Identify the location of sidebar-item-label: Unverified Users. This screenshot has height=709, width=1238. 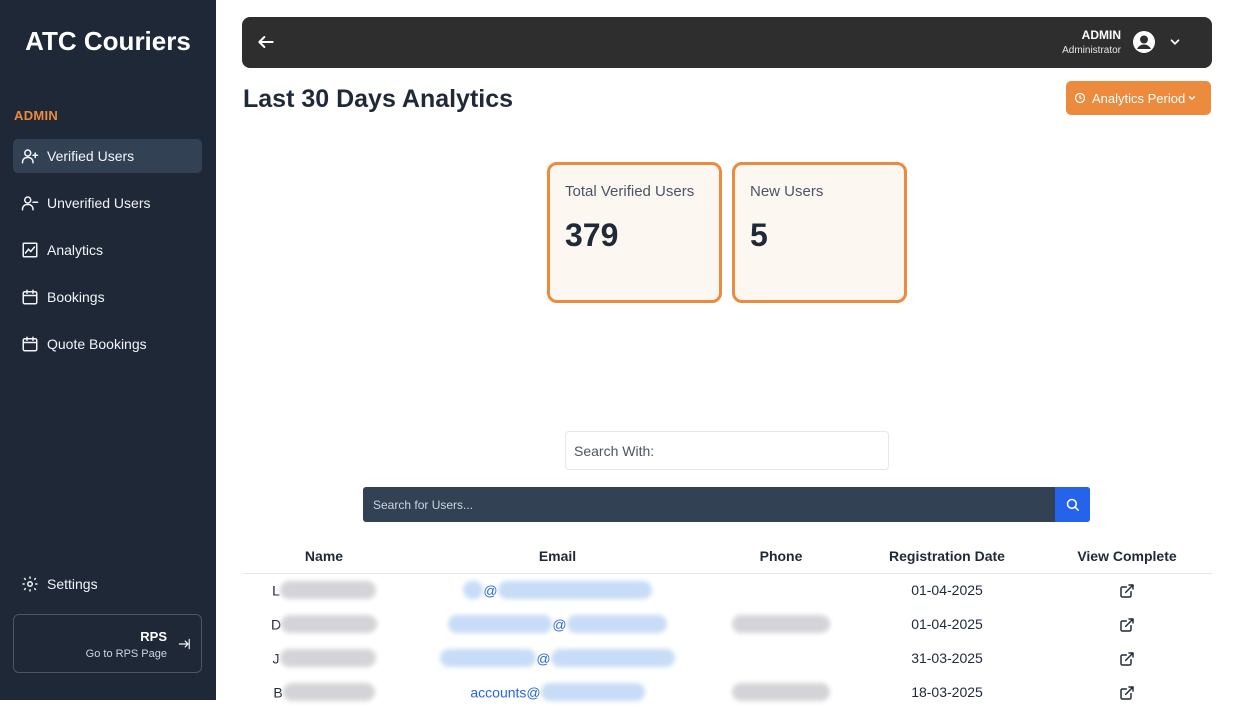
(99, 203).